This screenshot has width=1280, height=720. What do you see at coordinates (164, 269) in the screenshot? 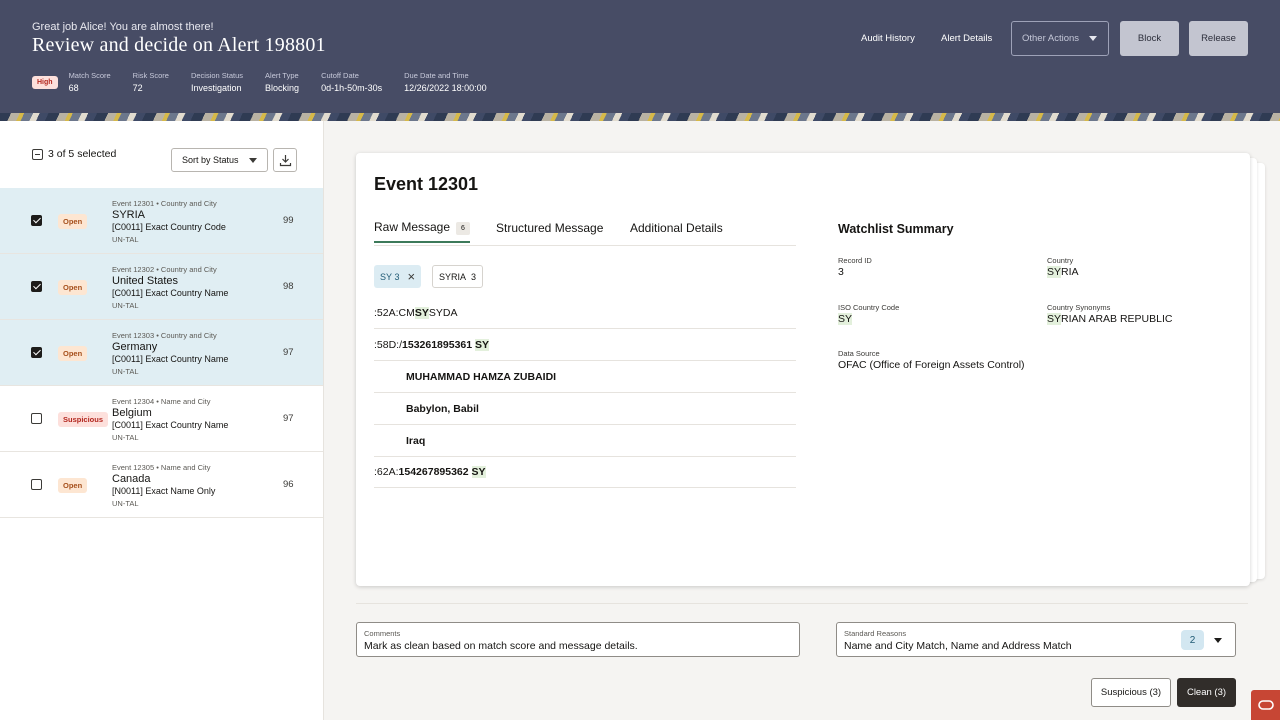
I see `event-header: Event 12302 • Country and City` at bounding box center [164, 269].